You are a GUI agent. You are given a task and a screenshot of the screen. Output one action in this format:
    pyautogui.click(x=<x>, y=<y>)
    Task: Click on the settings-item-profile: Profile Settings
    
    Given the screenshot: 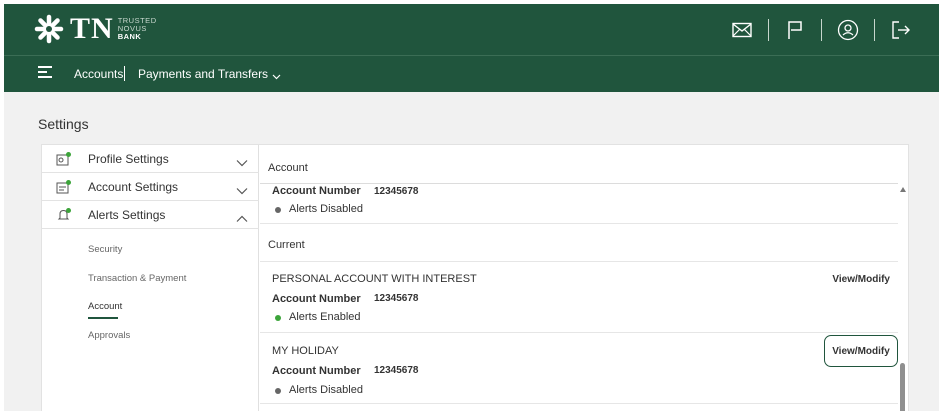 What is the action you would take?
    pyautogui.click(x=150, y=159)
    